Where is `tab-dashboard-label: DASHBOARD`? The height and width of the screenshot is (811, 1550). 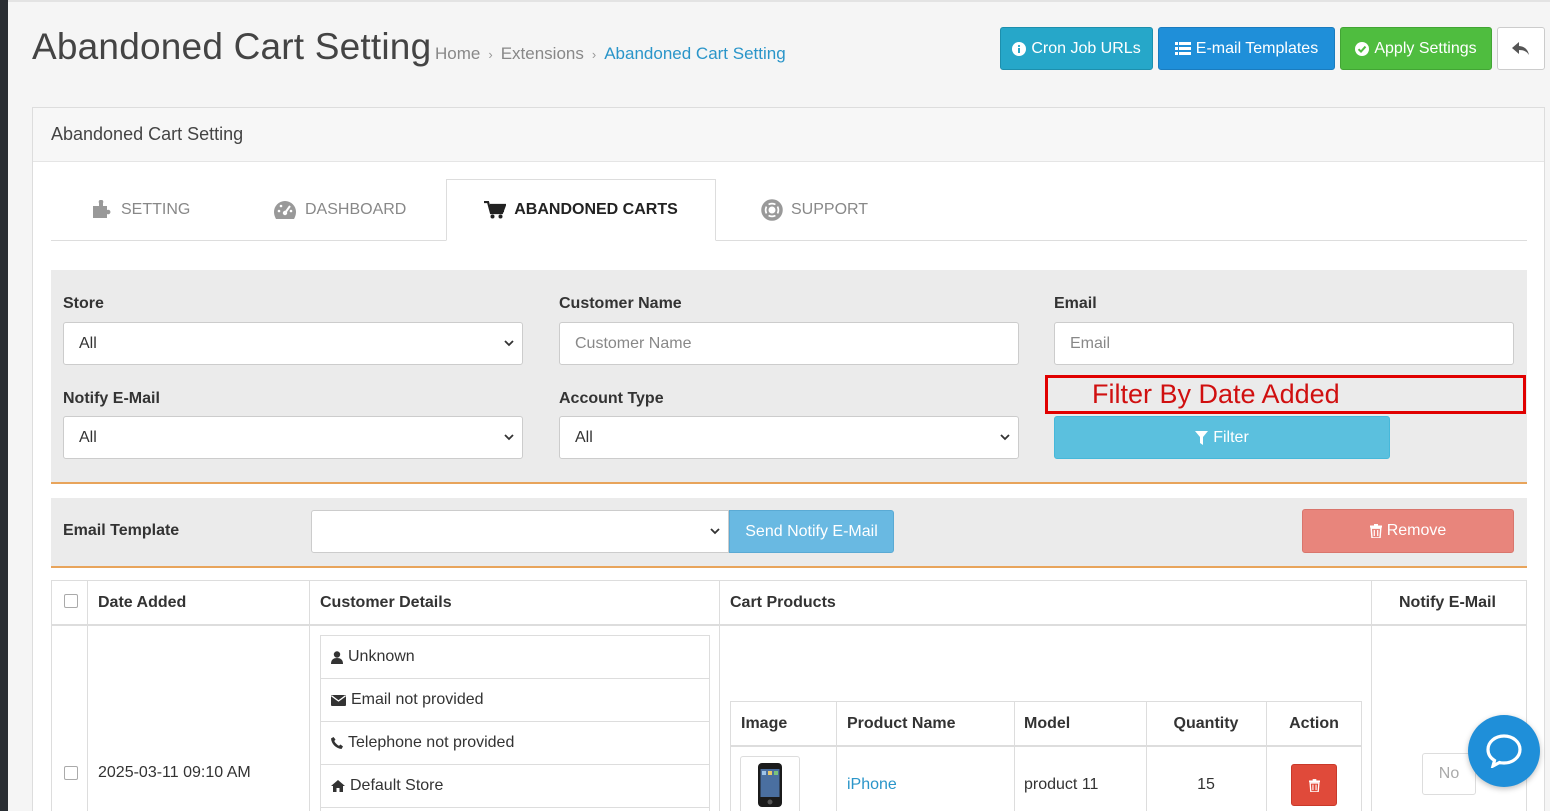 tab-dashboard-label: DASHBOARD is located at coordinates (356, 209).